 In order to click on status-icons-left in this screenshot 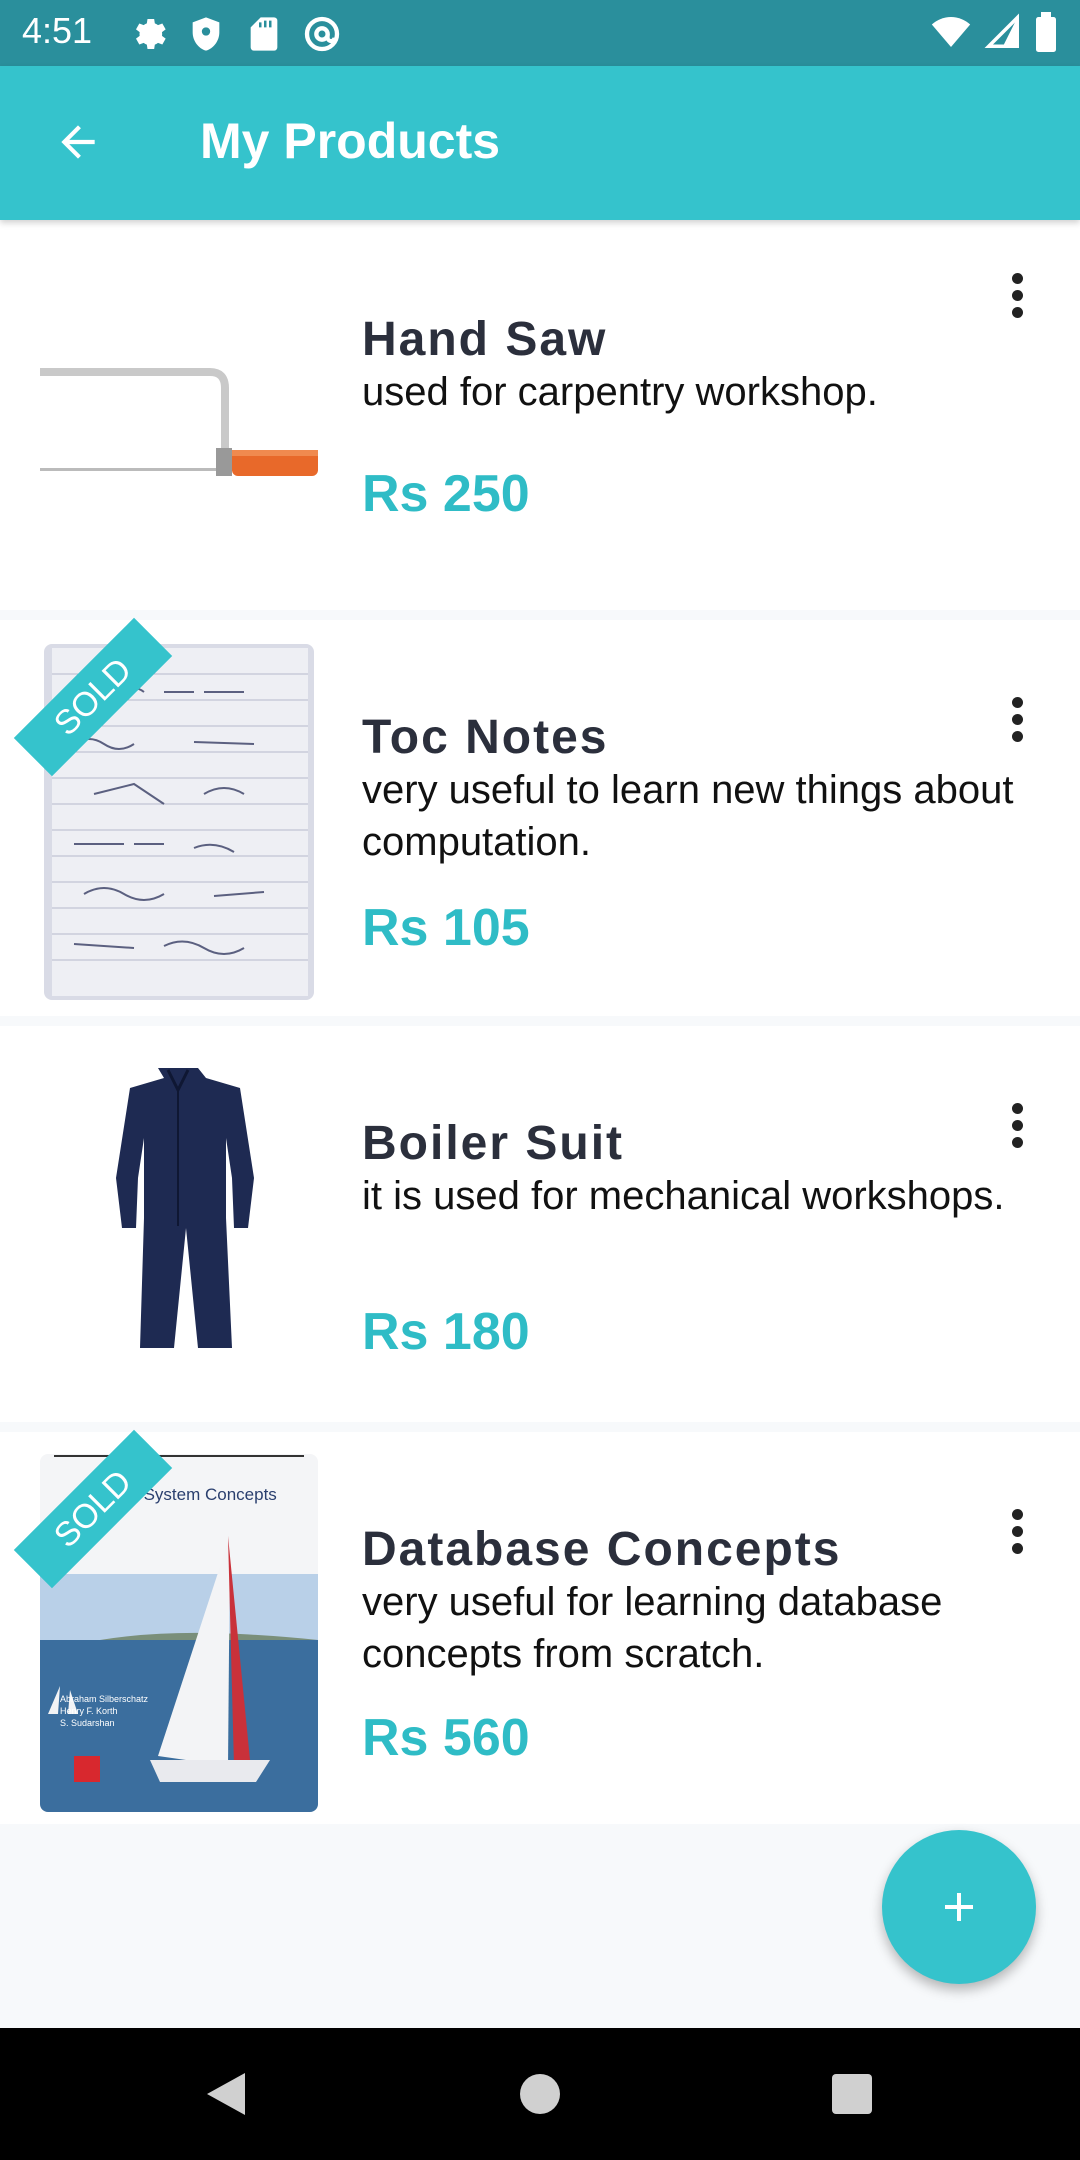, I will do `click(235, 34)`.